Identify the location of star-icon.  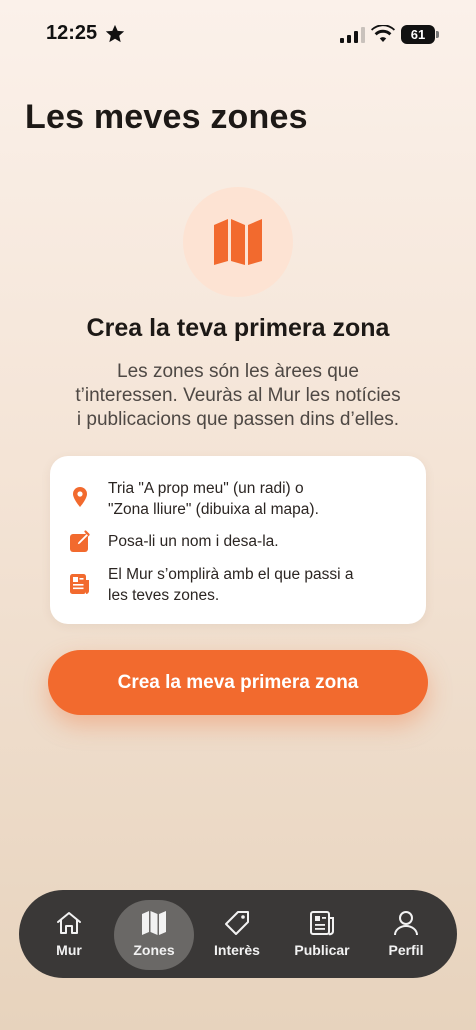
(115, 33).